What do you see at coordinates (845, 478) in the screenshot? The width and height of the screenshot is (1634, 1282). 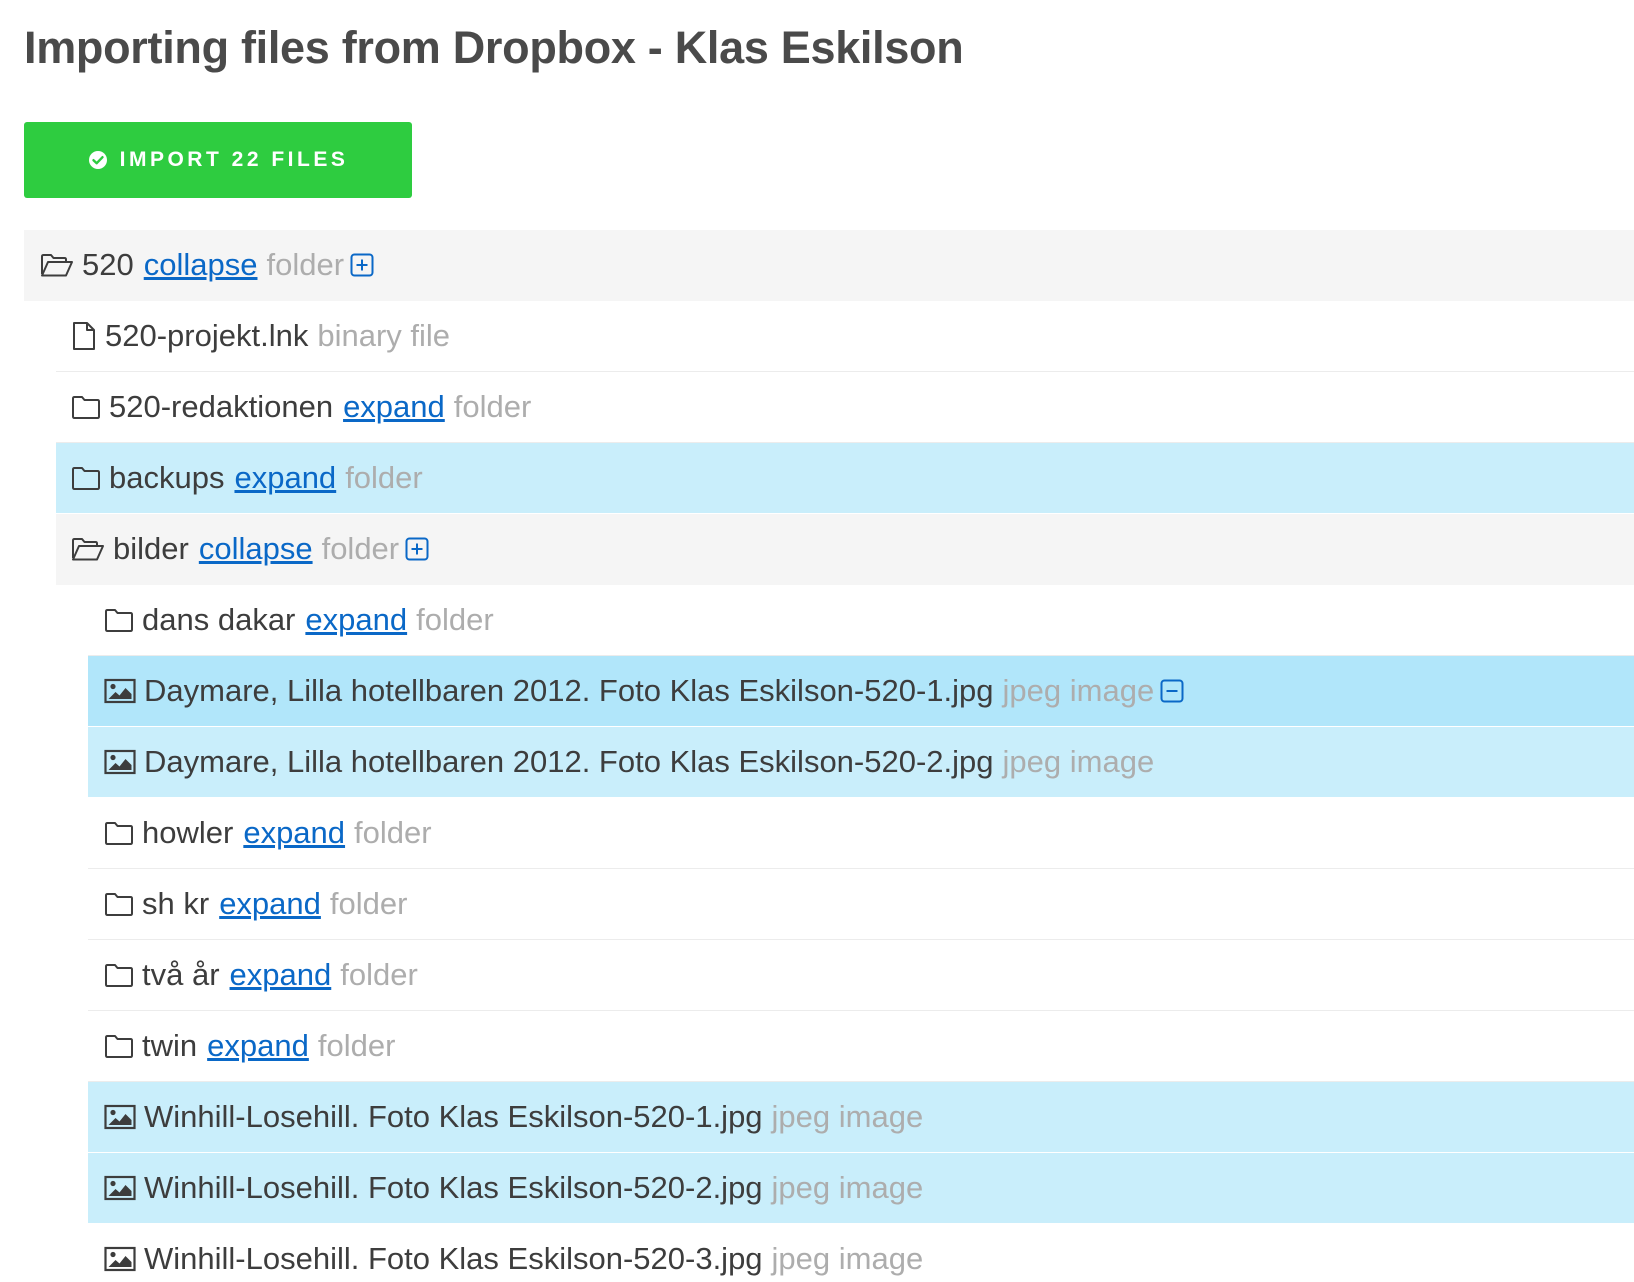 I see `folder-row: backups expand folder` at bounding box center [845, 478].